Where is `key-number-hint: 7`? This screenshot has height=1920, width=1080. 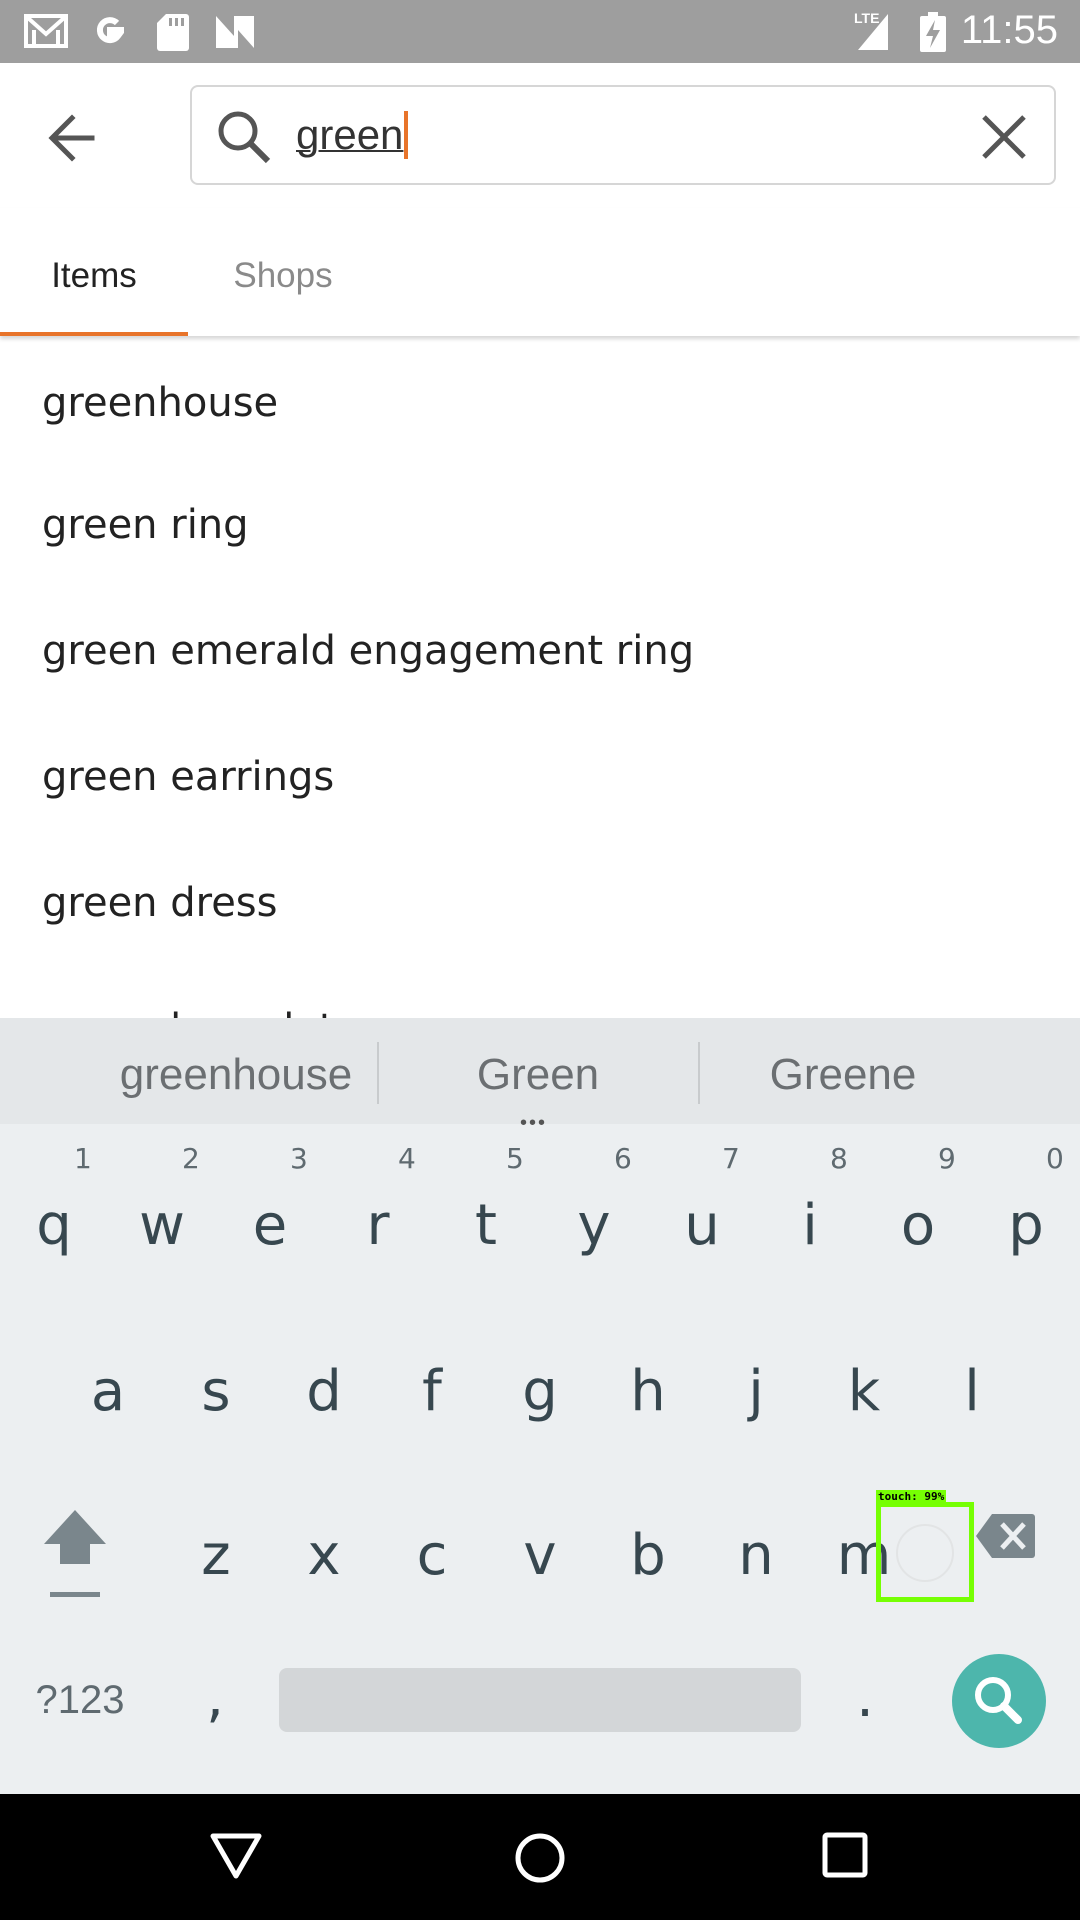 key-number-hint: 7 is located at coordinates (731, 1158).